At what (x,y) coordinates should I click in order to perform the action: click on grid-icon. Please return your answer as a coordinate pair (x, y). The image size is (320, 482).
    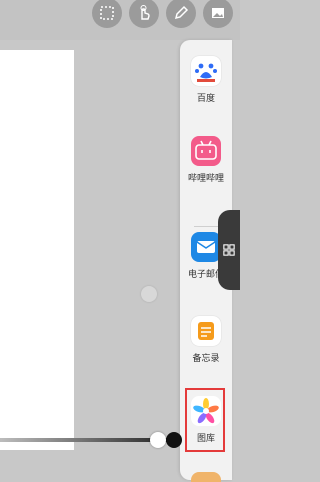
    Looking at the image, I should click on (229, 250).